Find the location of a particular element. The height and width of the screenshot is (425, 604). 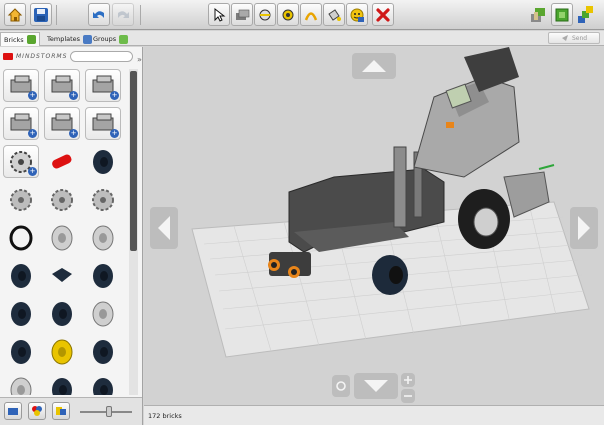

library-tabs: Bricks Templates Groups Send is located at coordinates (302, 38).